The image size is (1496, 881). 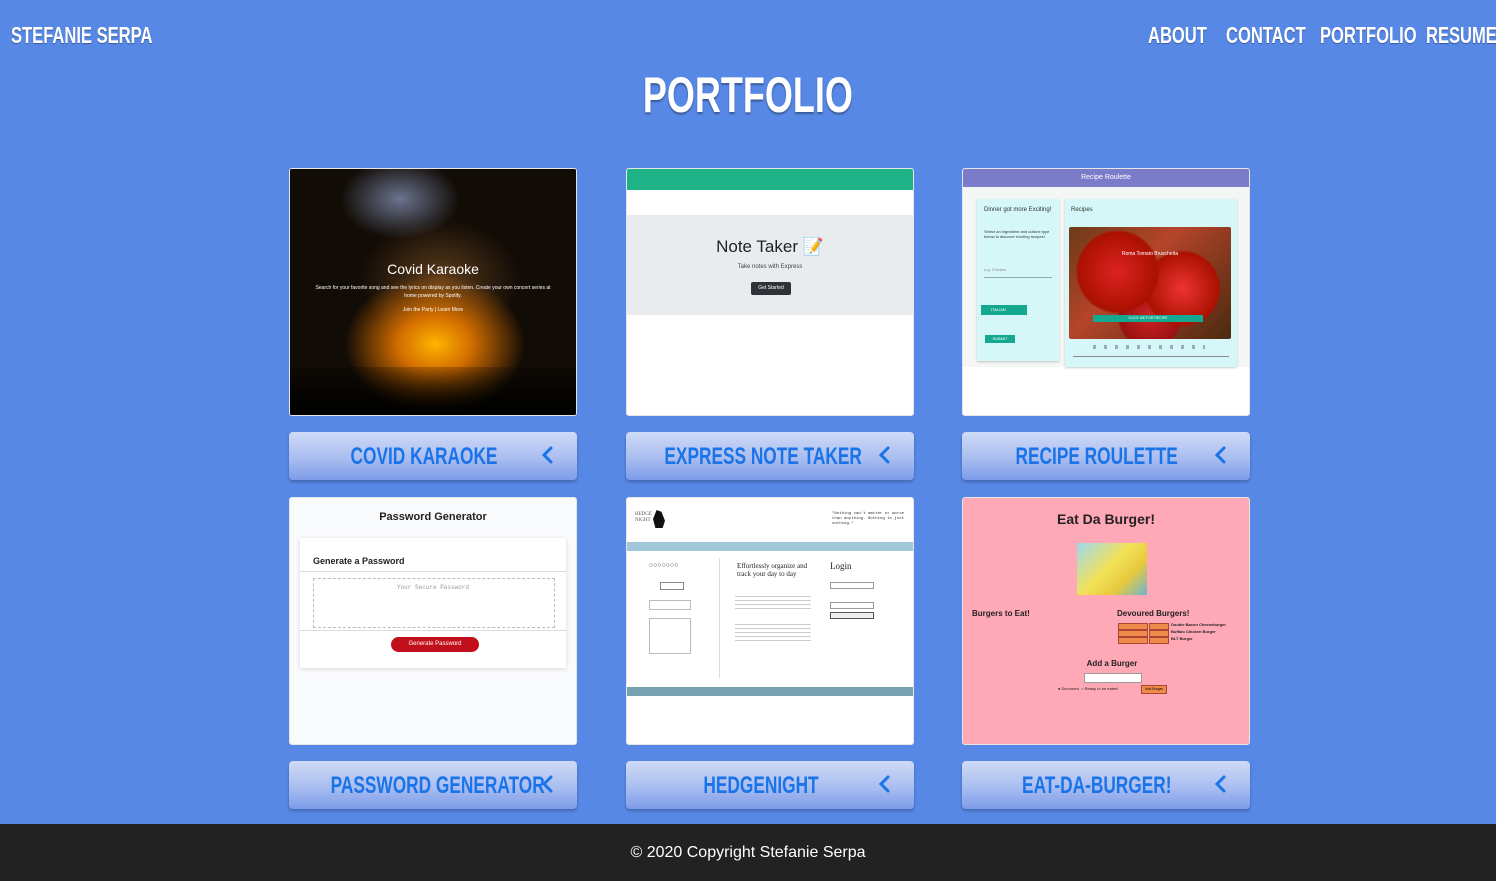 What do you see at coordinates (1189, 35) in the screenshot?
I see `nav-link-about: ABOUT` at bounding box center [1189, 35].